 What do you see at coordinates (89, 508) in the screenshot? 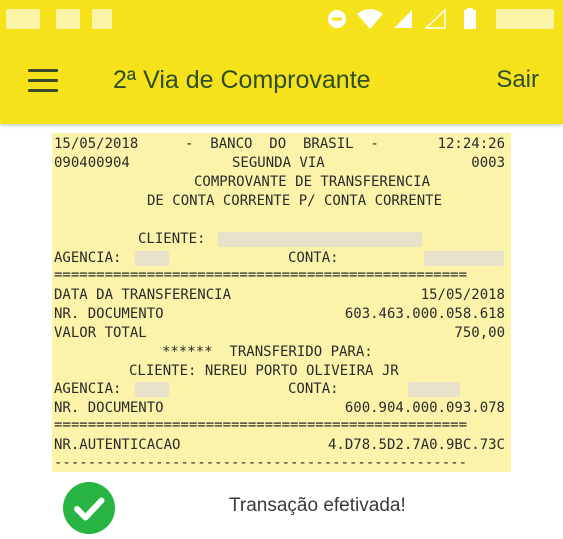
I see `check-circle-icon` at bounding box center [89, 508].